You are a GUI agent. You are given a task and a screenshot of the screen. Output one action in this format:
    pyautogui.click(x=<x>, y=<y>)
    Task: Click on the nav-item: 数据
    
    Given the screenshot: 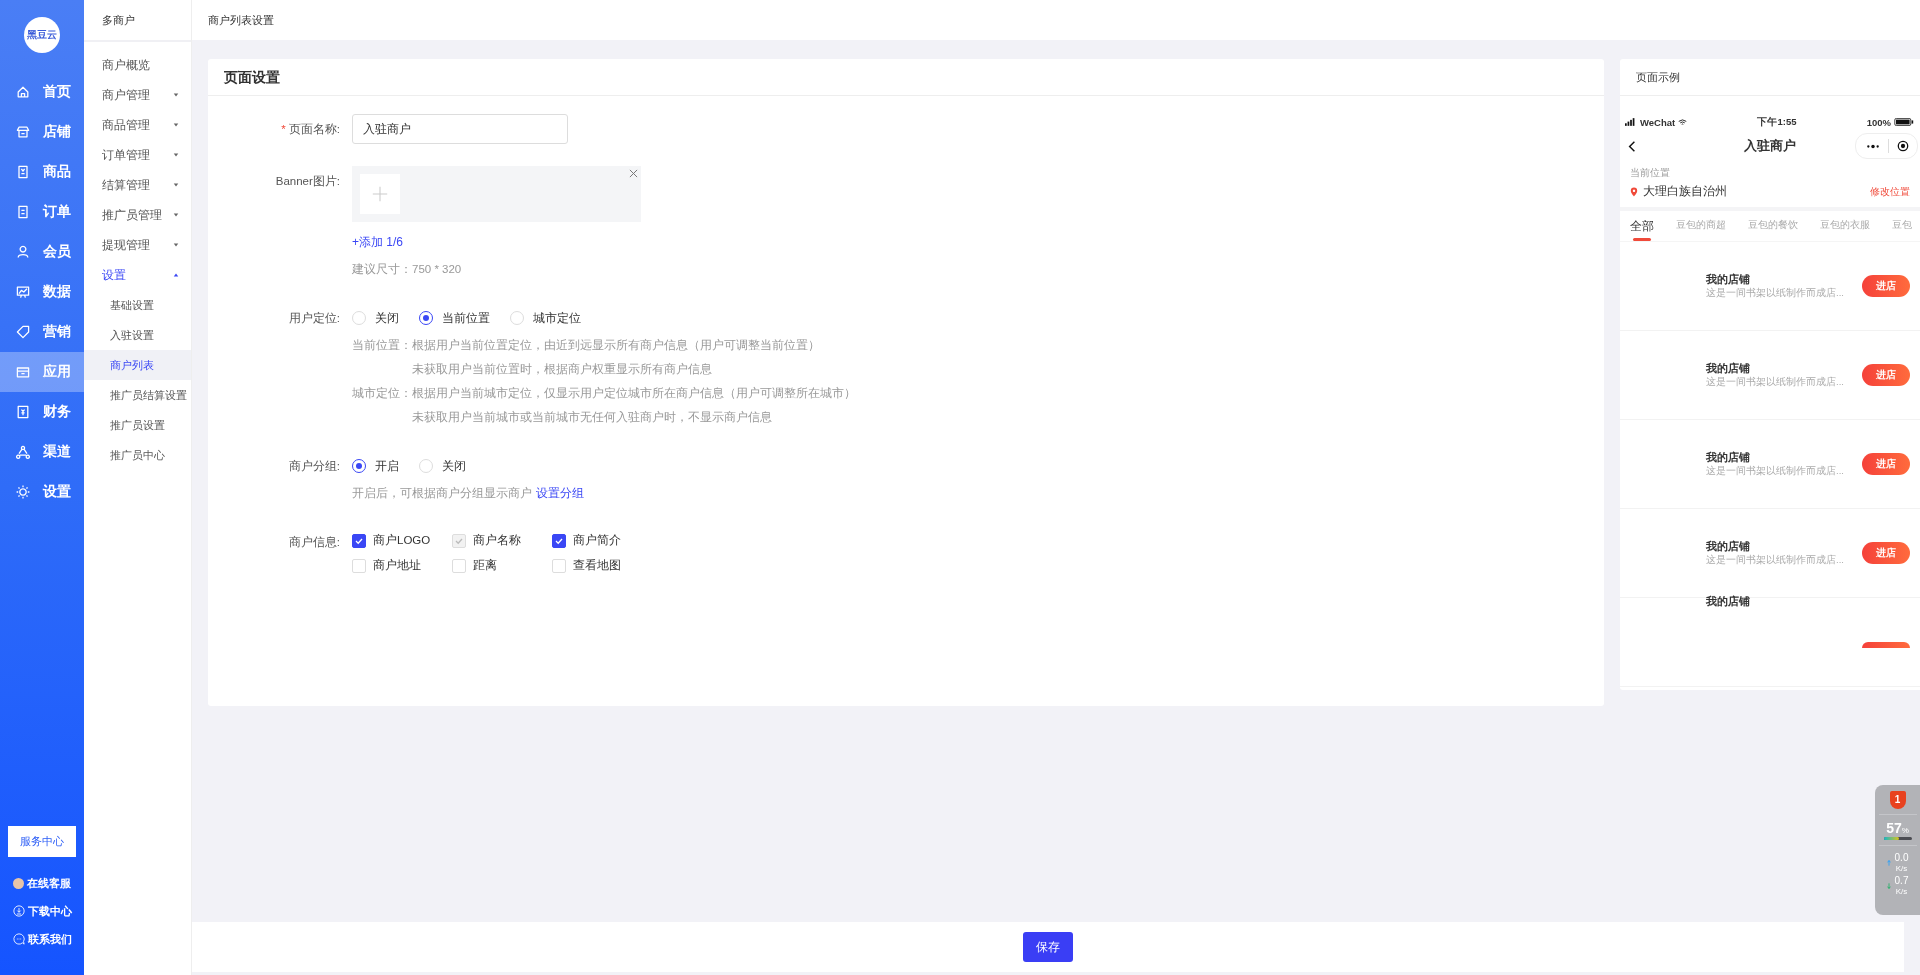 What is the action you would take?
    pyautogui.click(x=42, y=292)
    